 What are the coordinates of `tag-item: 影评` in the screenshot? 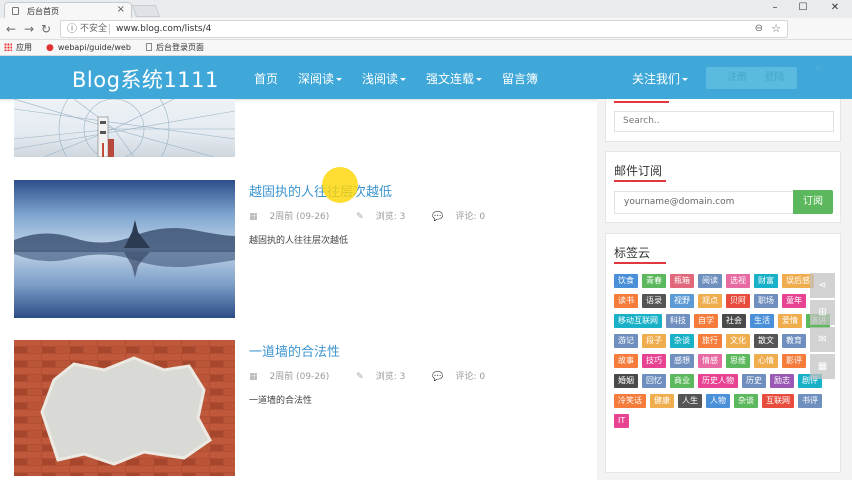 It's located at (794, 361).